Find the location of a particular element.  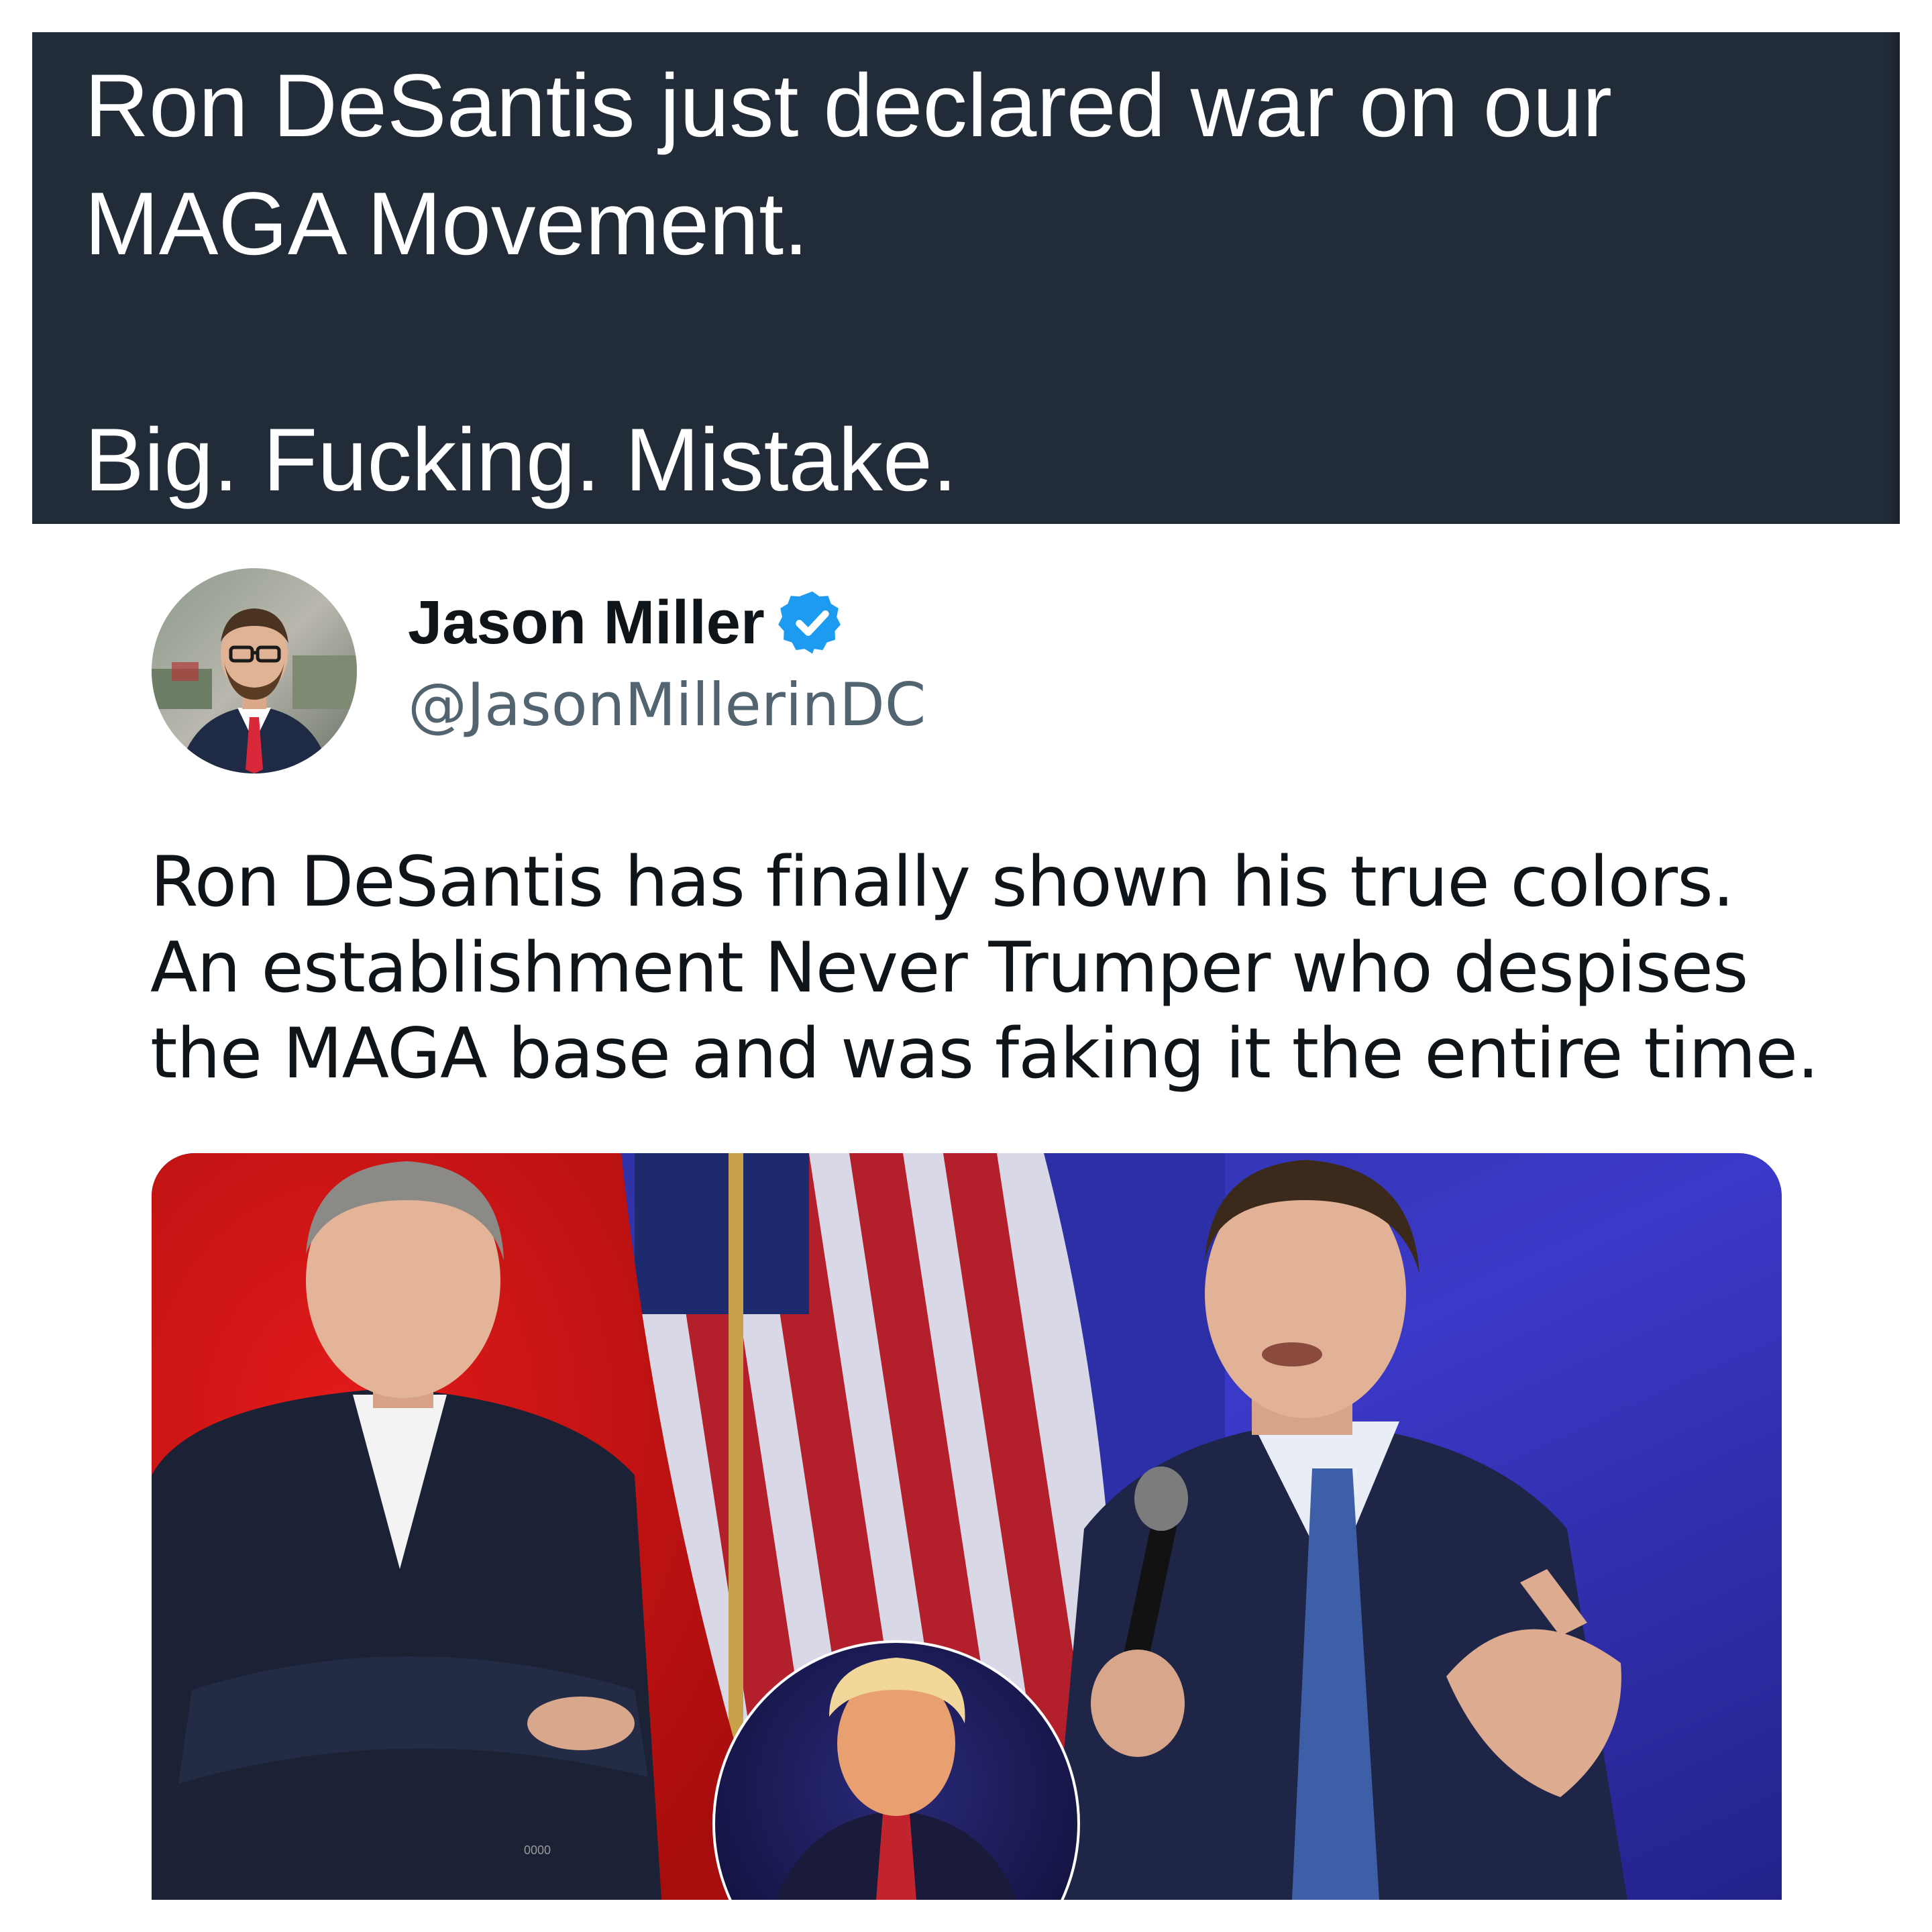

author-handle: @JasonMillerinDC is located at coordinates (667, 704).